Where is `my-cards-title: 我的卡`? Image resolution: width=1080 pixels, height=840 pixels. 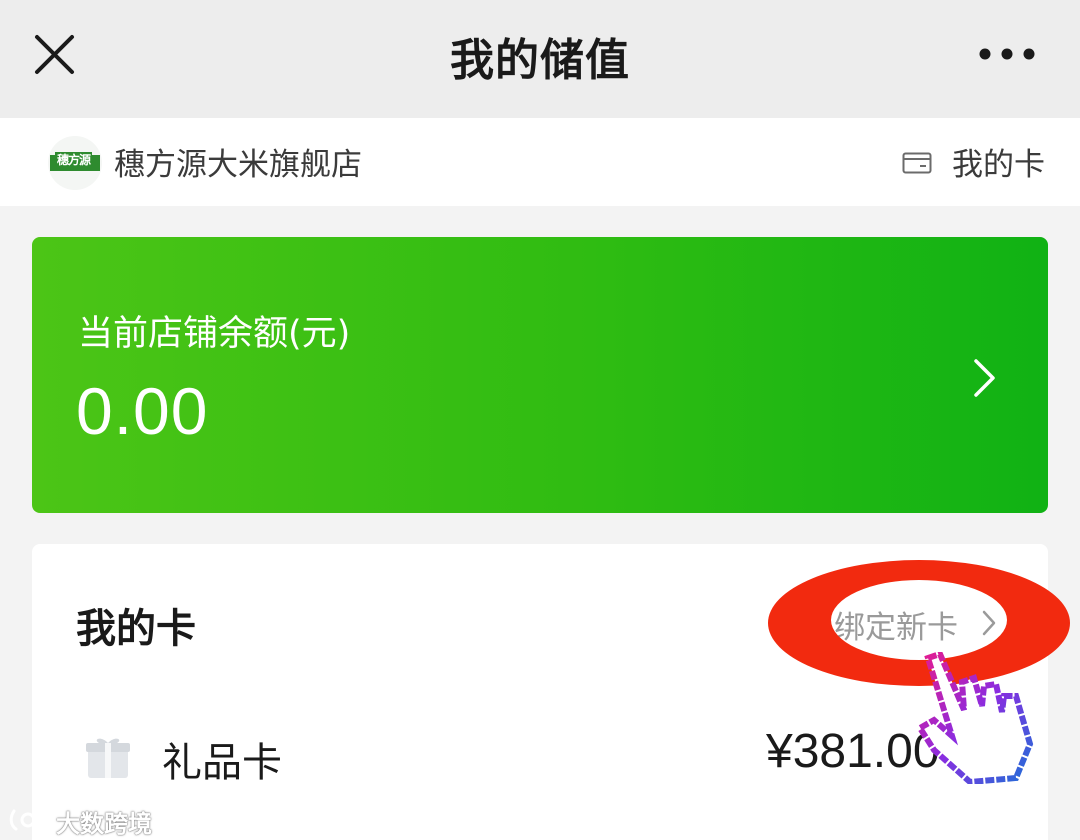
my-cards-title: 我的卡 is located at coordinates (136, 629).